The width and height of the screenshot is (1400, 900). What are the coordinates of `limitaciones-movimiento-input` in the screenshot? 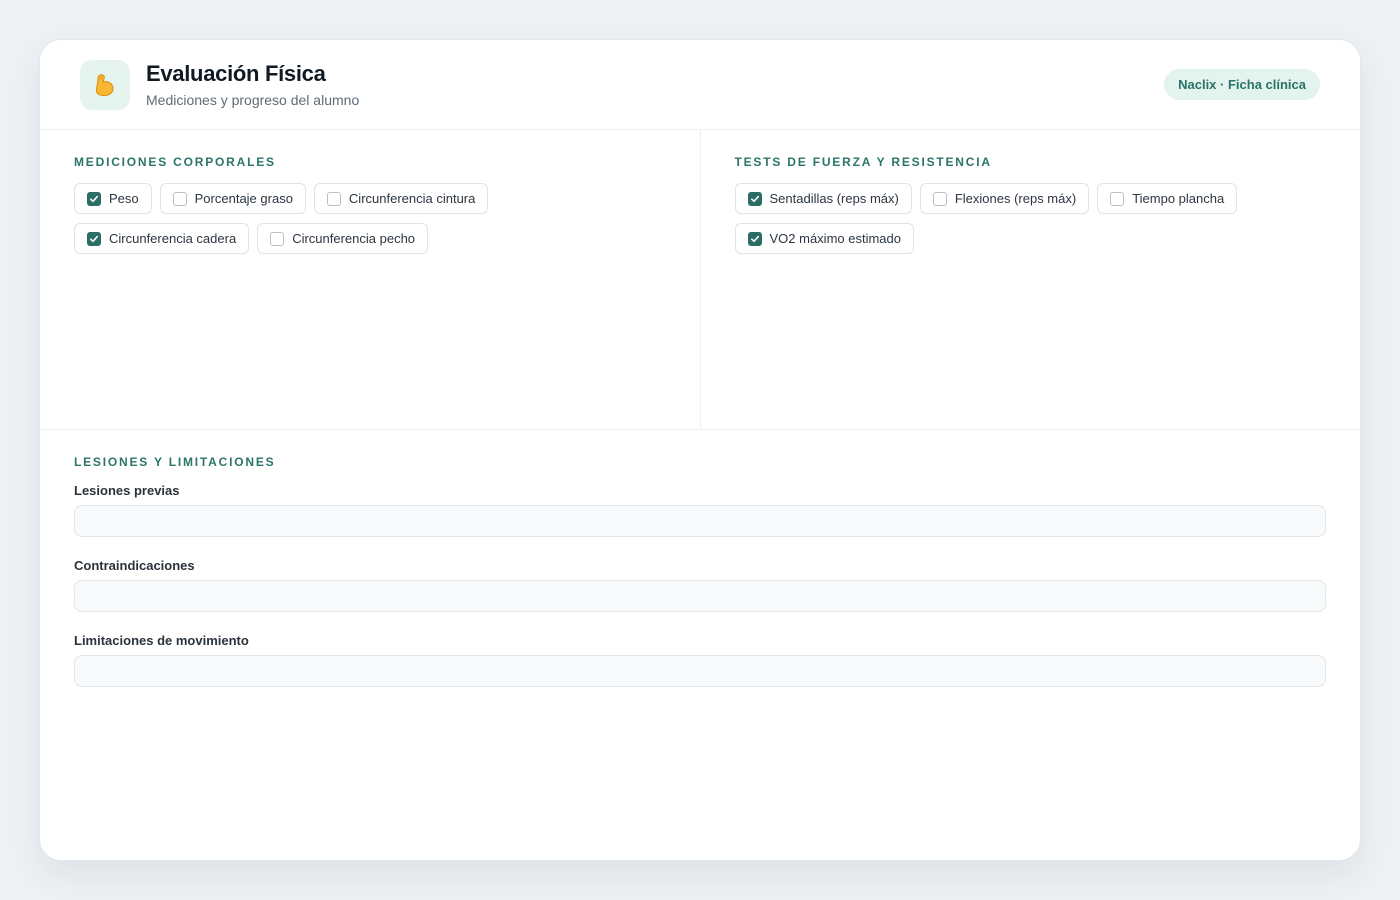 It's located at (700, 671).